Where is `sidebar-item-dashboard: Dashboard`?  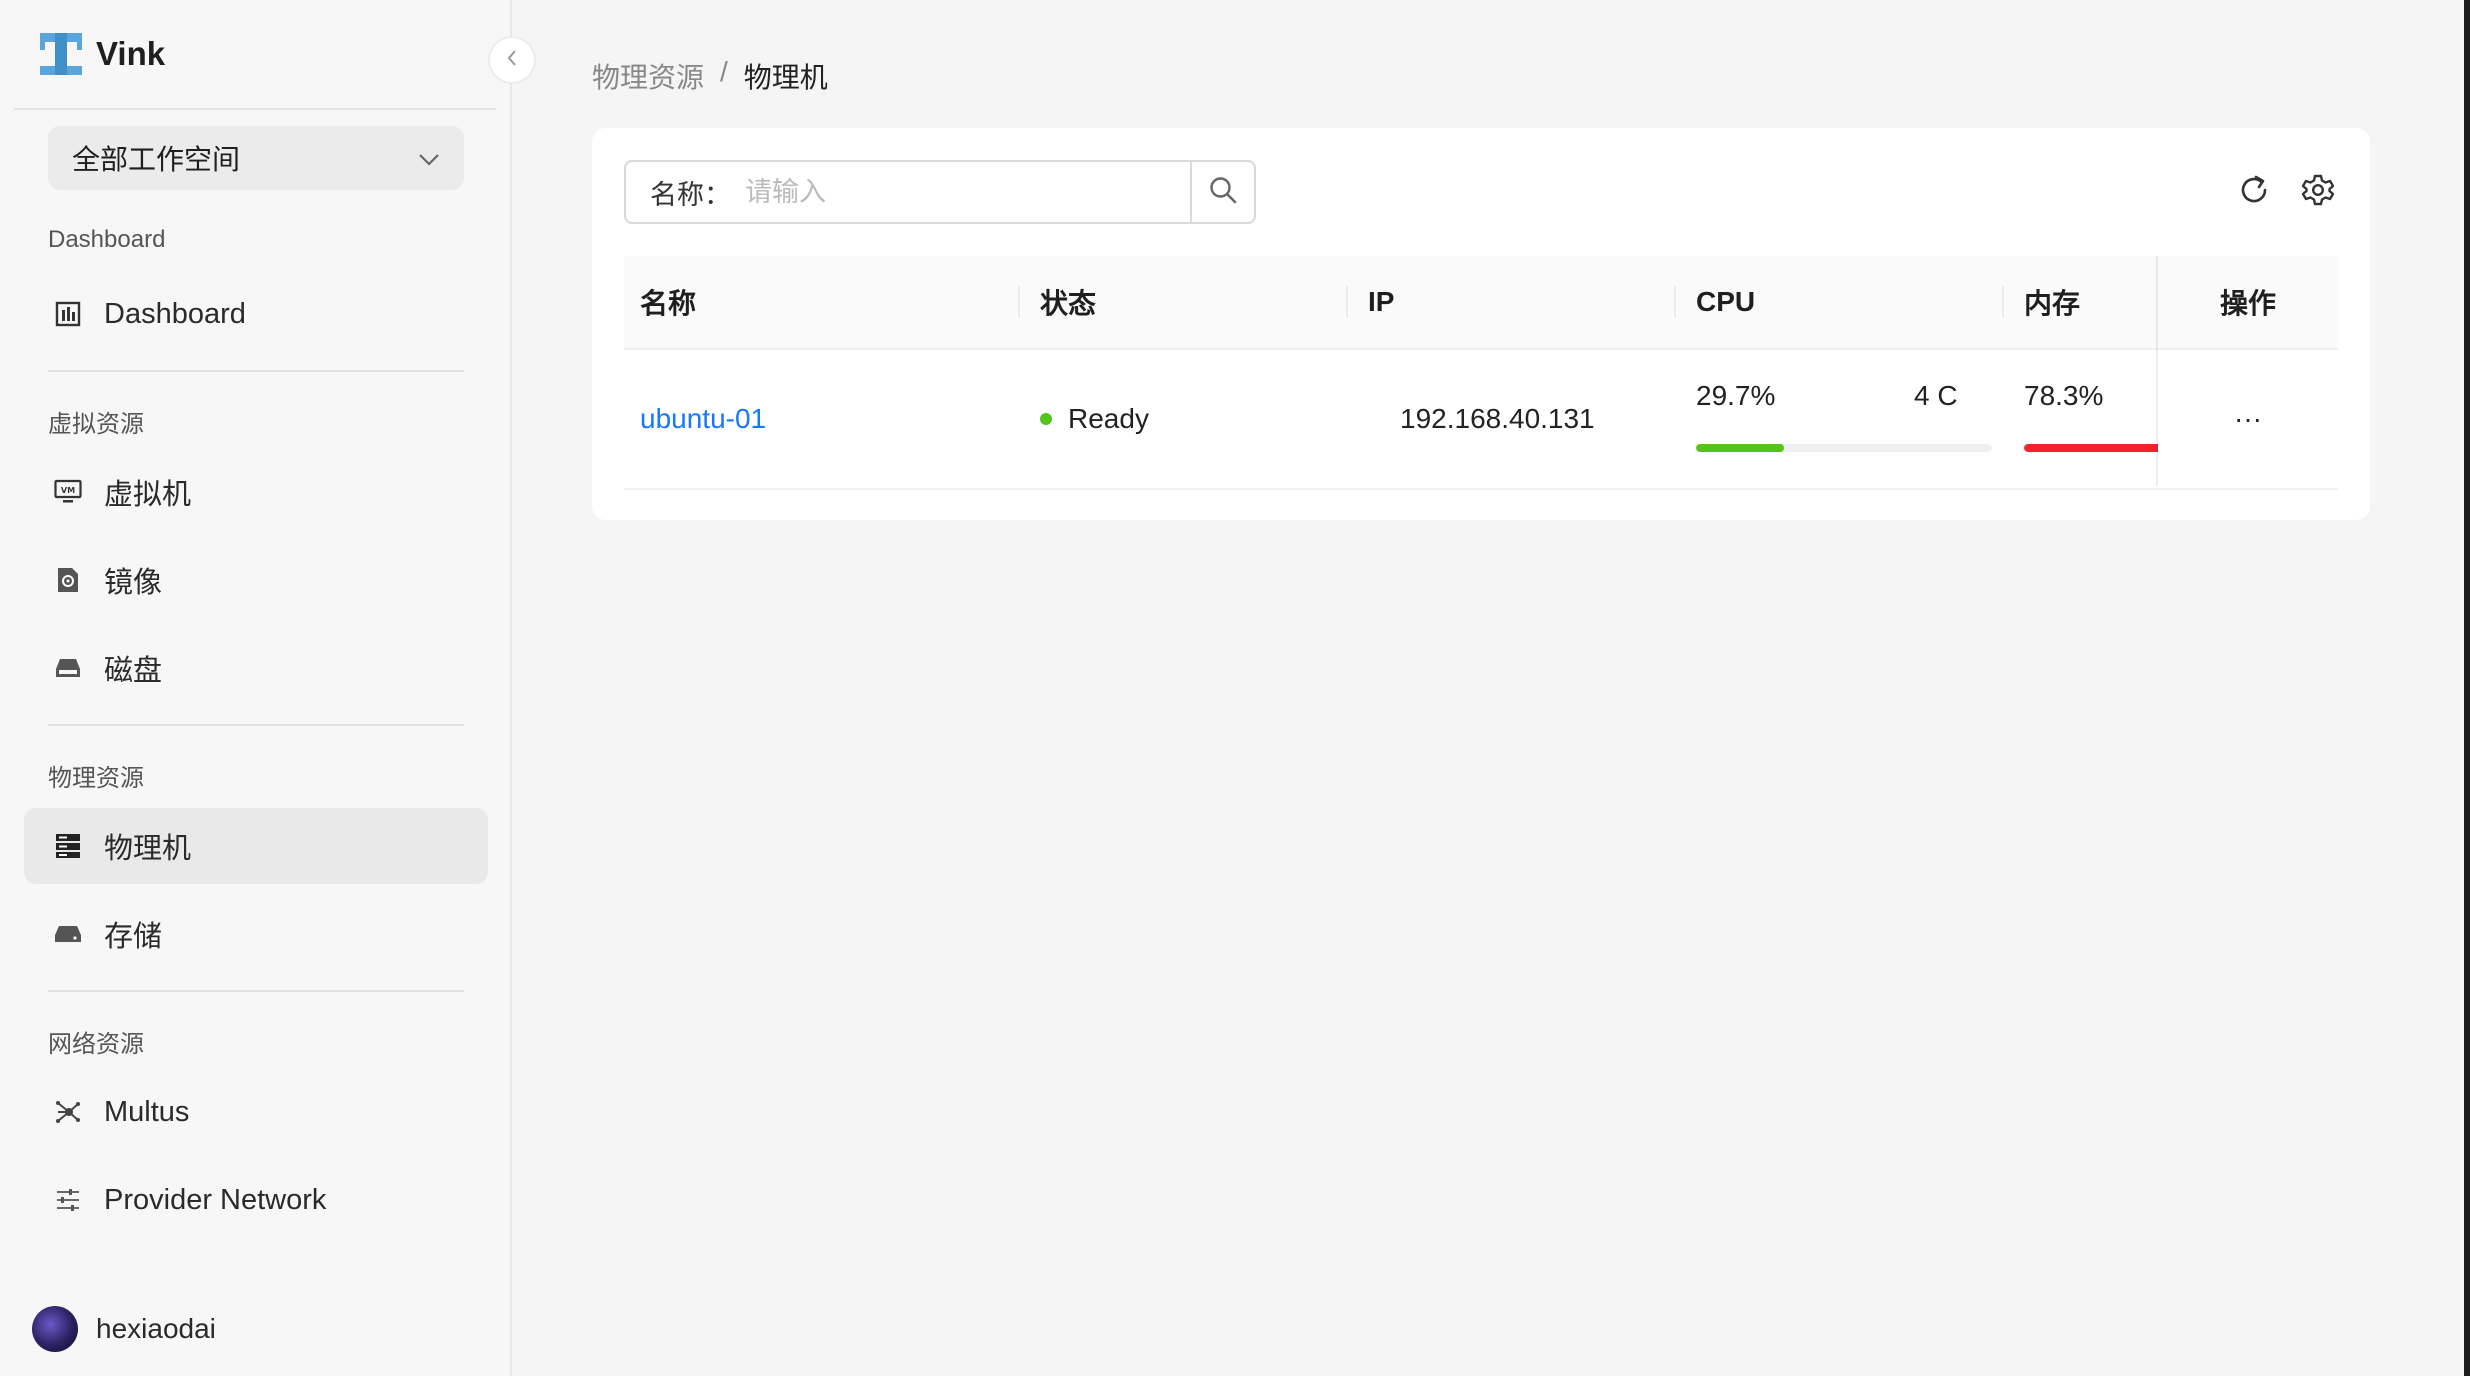 sidebar-item-dashboard: Dashboard is located at coordinates (256, 314).